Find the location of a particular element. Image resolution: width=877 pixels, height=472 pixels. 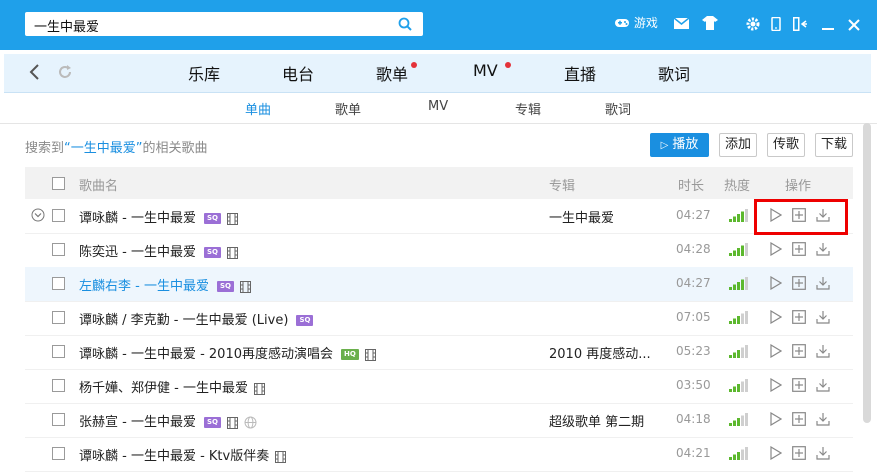

song-name-cell: 谭咏麟 - 一生中最爱 - 2010再度感动演唱会 HQ is located at coordinates (227, 352).